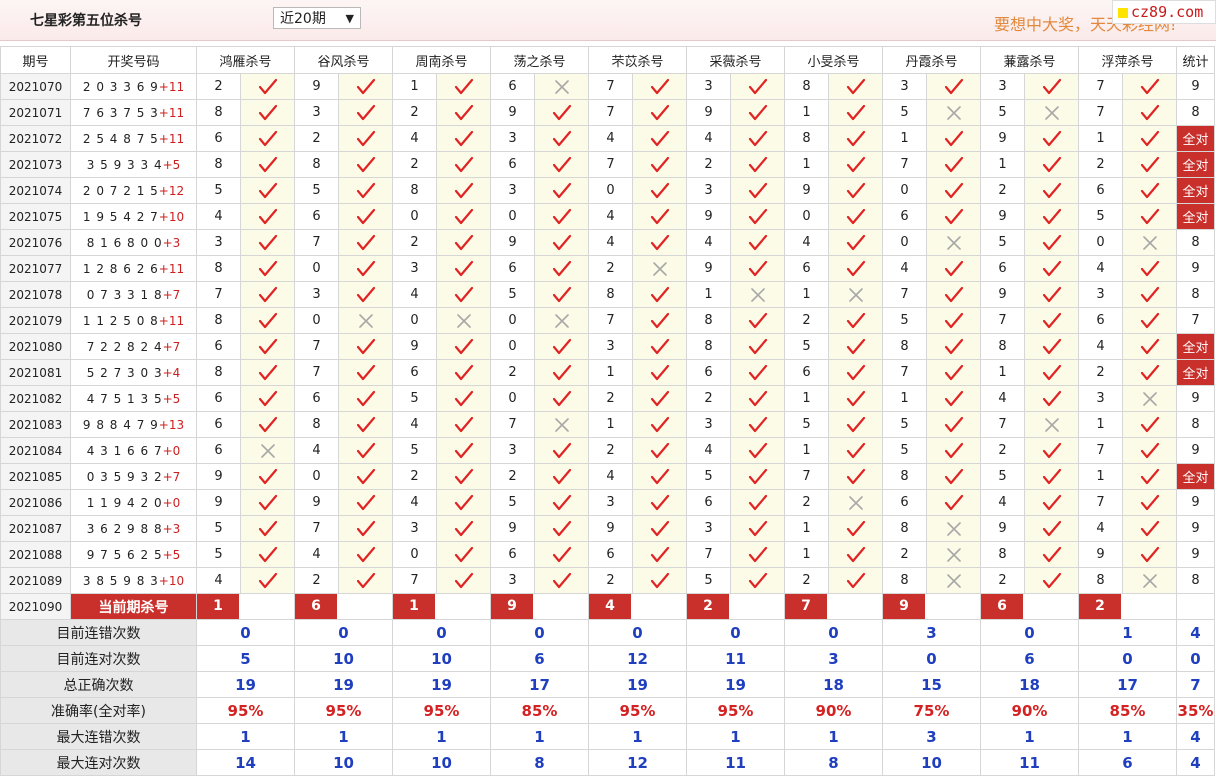 This screenshot has width=1216, height=778. What do you see at coordinates (607, 216) in the screenshot?
I see `table-row: 2021075 1 9 5 4 2 7+10 4 6 0 0 4 9 0 6 9 5 全对` at bounding box center [607, 216].